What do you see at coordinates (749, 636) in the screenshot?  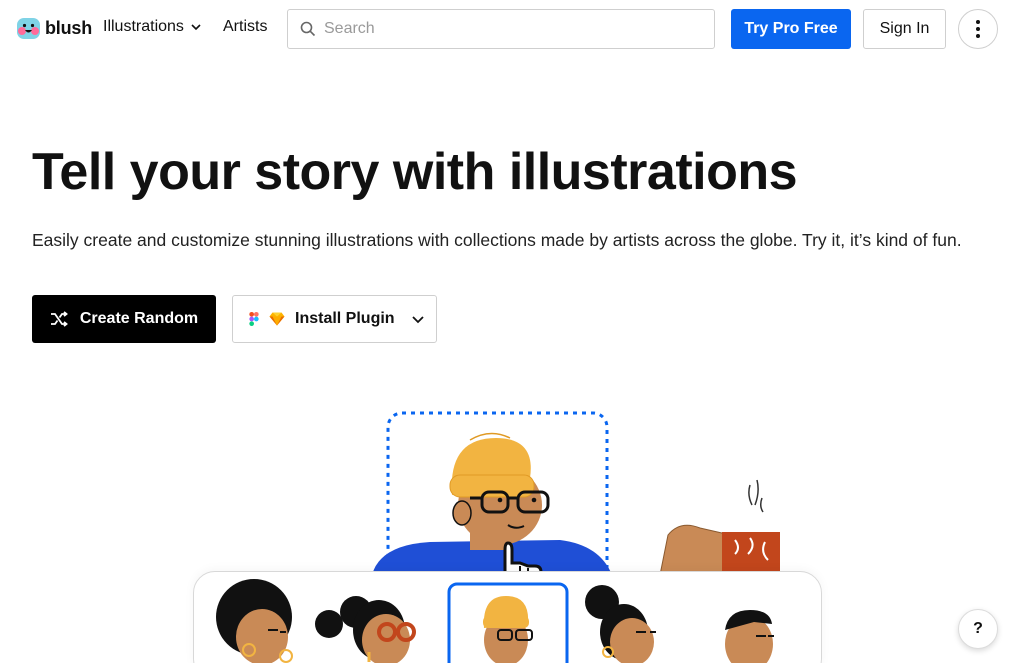 I see `head-option-short-hair` at bounding box center [749, 636].